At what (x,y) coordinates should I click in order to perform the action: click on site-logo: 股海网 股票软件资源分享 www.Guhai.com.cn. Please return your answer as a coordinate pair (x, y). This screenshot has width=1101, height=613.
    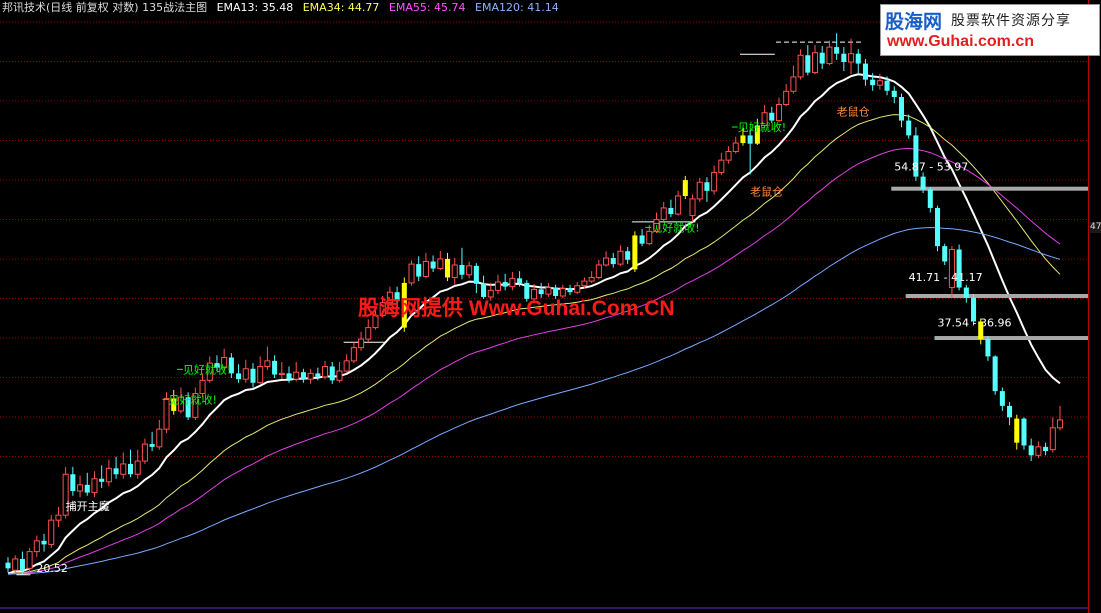
    Looking at the image, I should click on (990, 30).